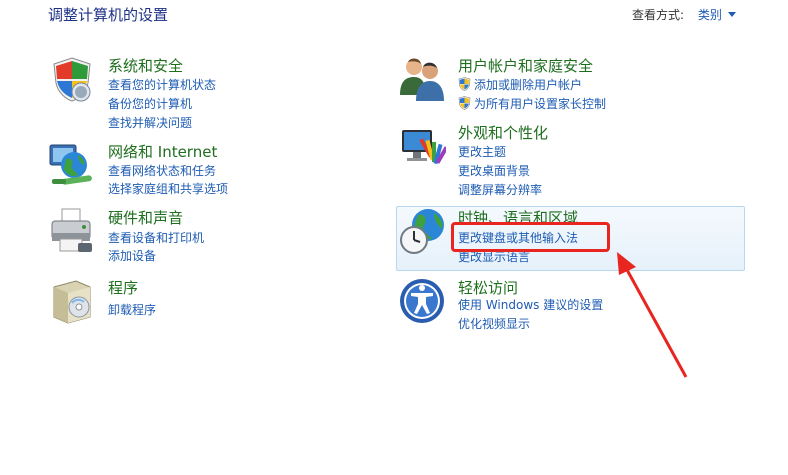  What do you see at coordinates (162, 170) in the screenshot?
I see `link-network-status: 查看网络状态和任务` at bounding box center [162, 170].